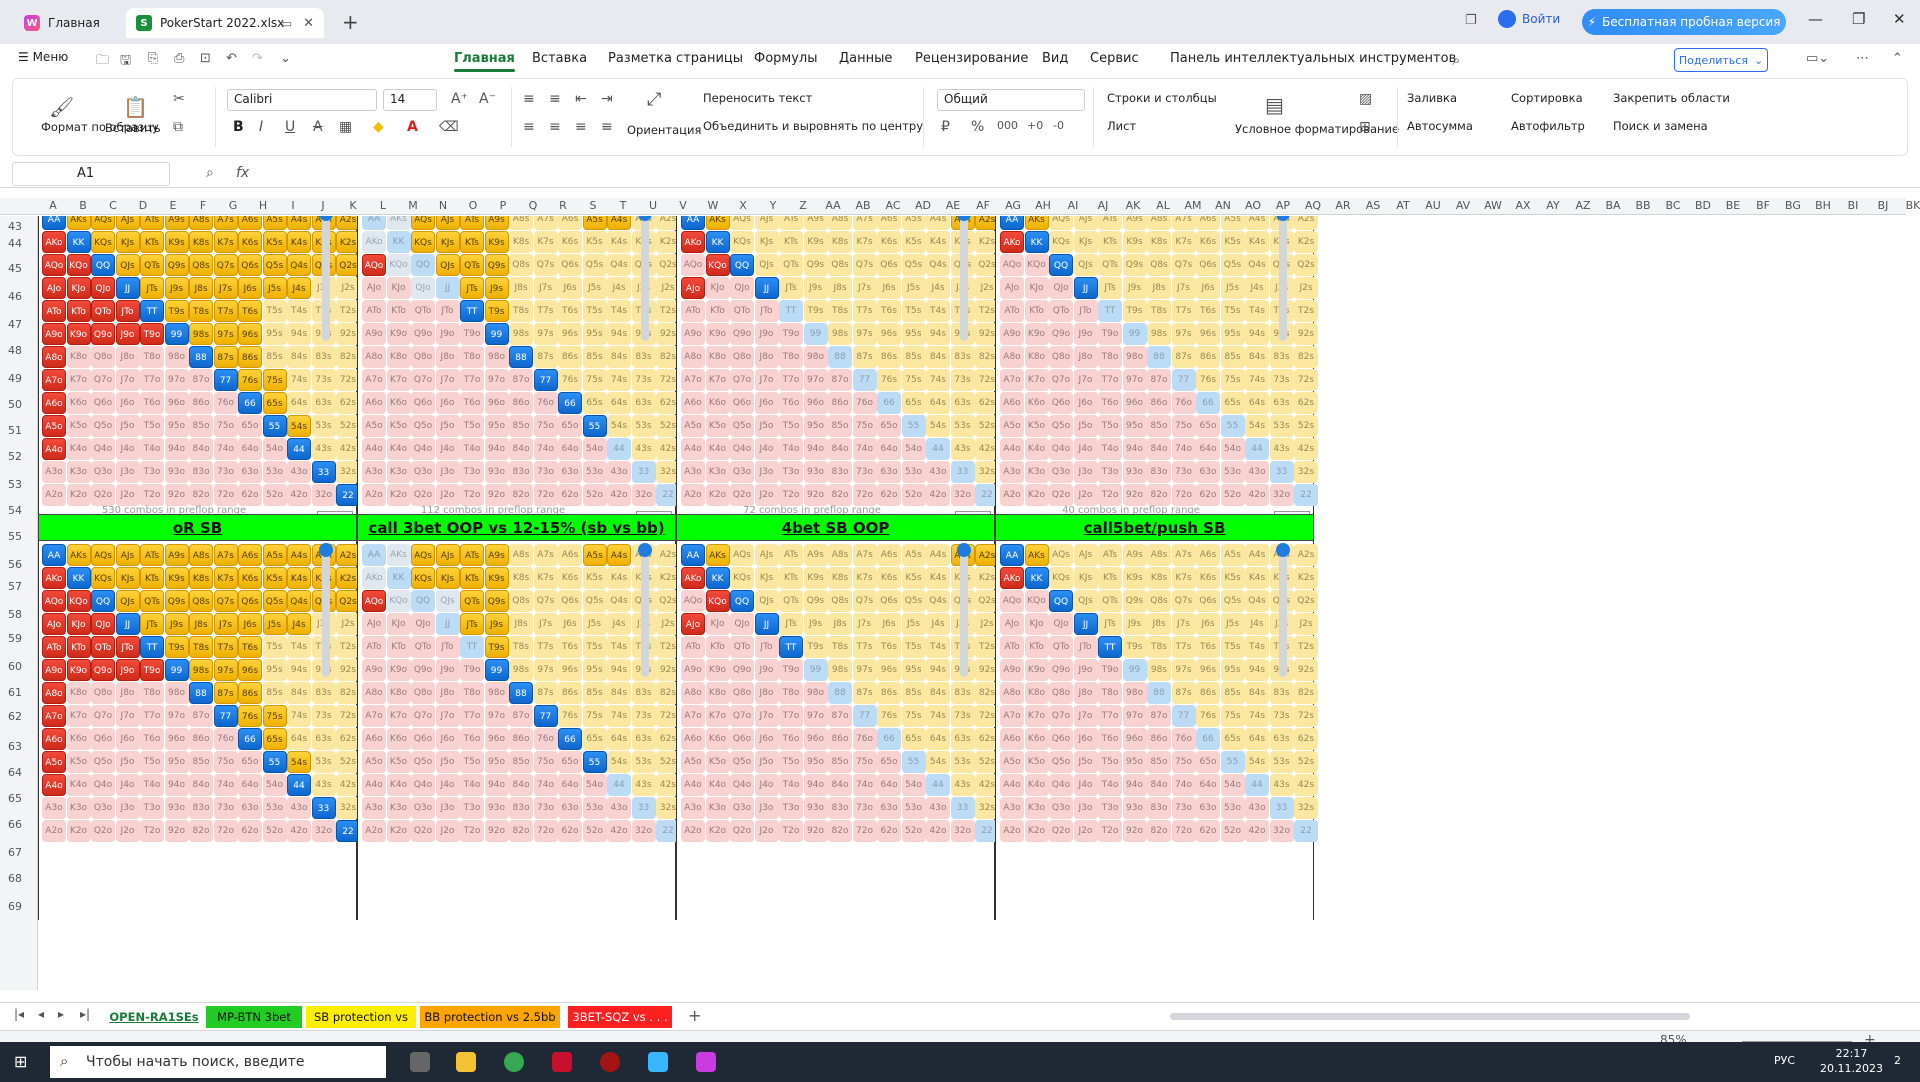 This screenshot has width=1920, height=1082. What do you see at coordinates (706, 1062) in the screenshot?
I see `wps-taskbar-icon` at bounding box center [706, 1062].